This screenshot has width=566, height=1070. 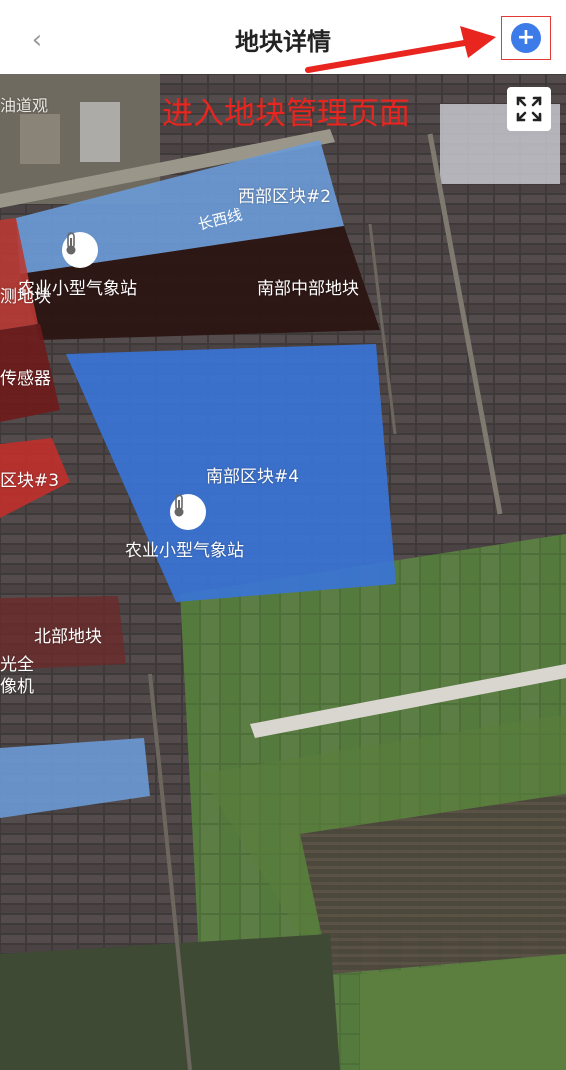 What do you see at coordinates (284, 194) in the screenshot?
I see `plot-label-west-2: 西部区块#2` at bounding box center [284, 194].